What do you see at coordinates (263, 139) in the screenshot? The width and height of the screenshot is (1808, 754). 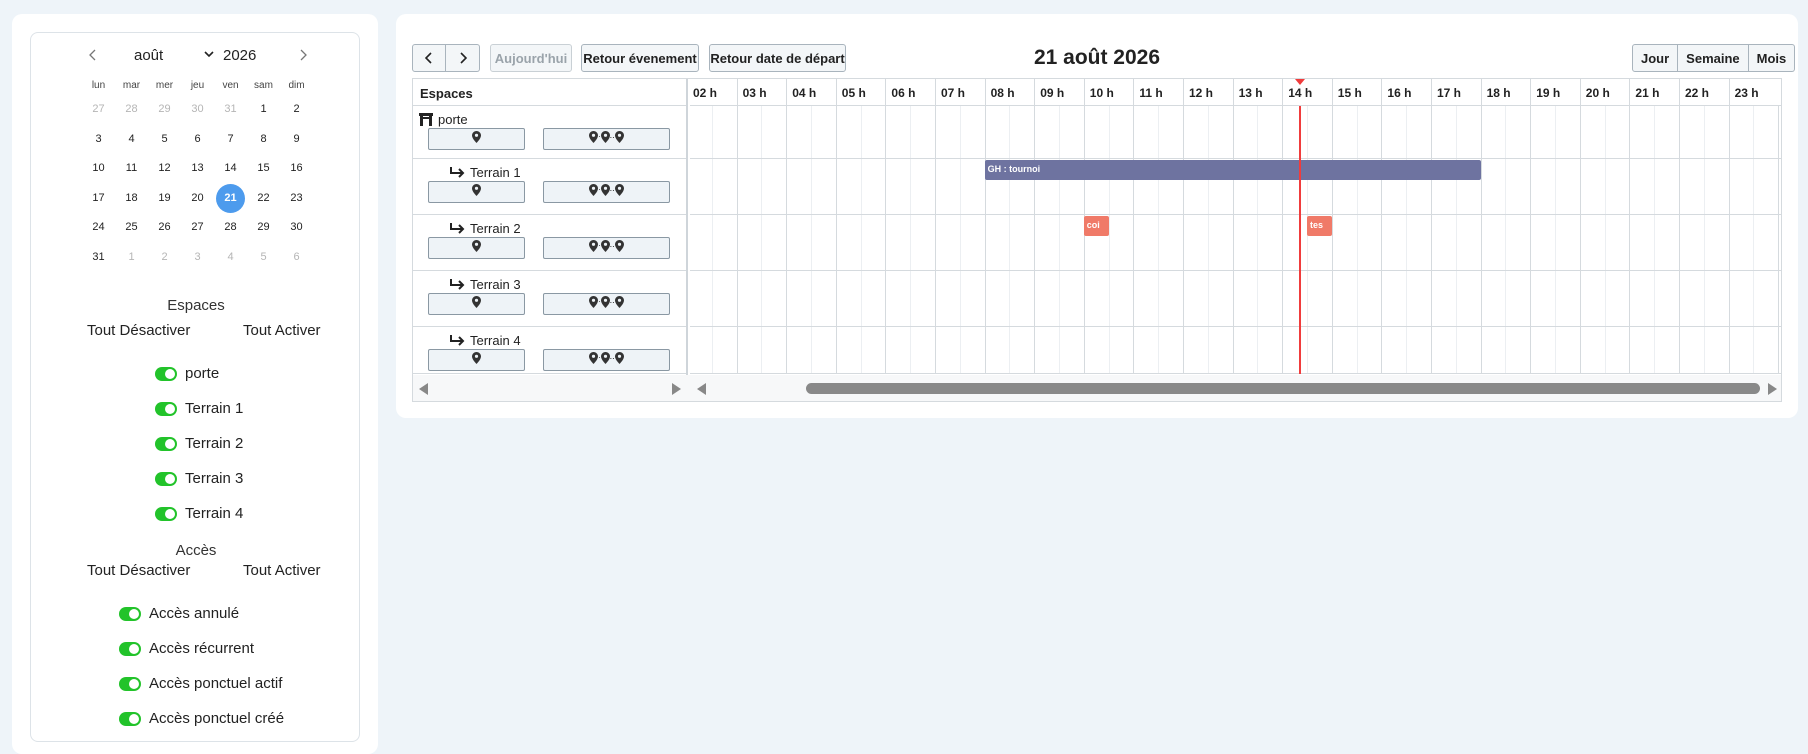 I see `calendar-day: 8` at bounding box center [263, 139].